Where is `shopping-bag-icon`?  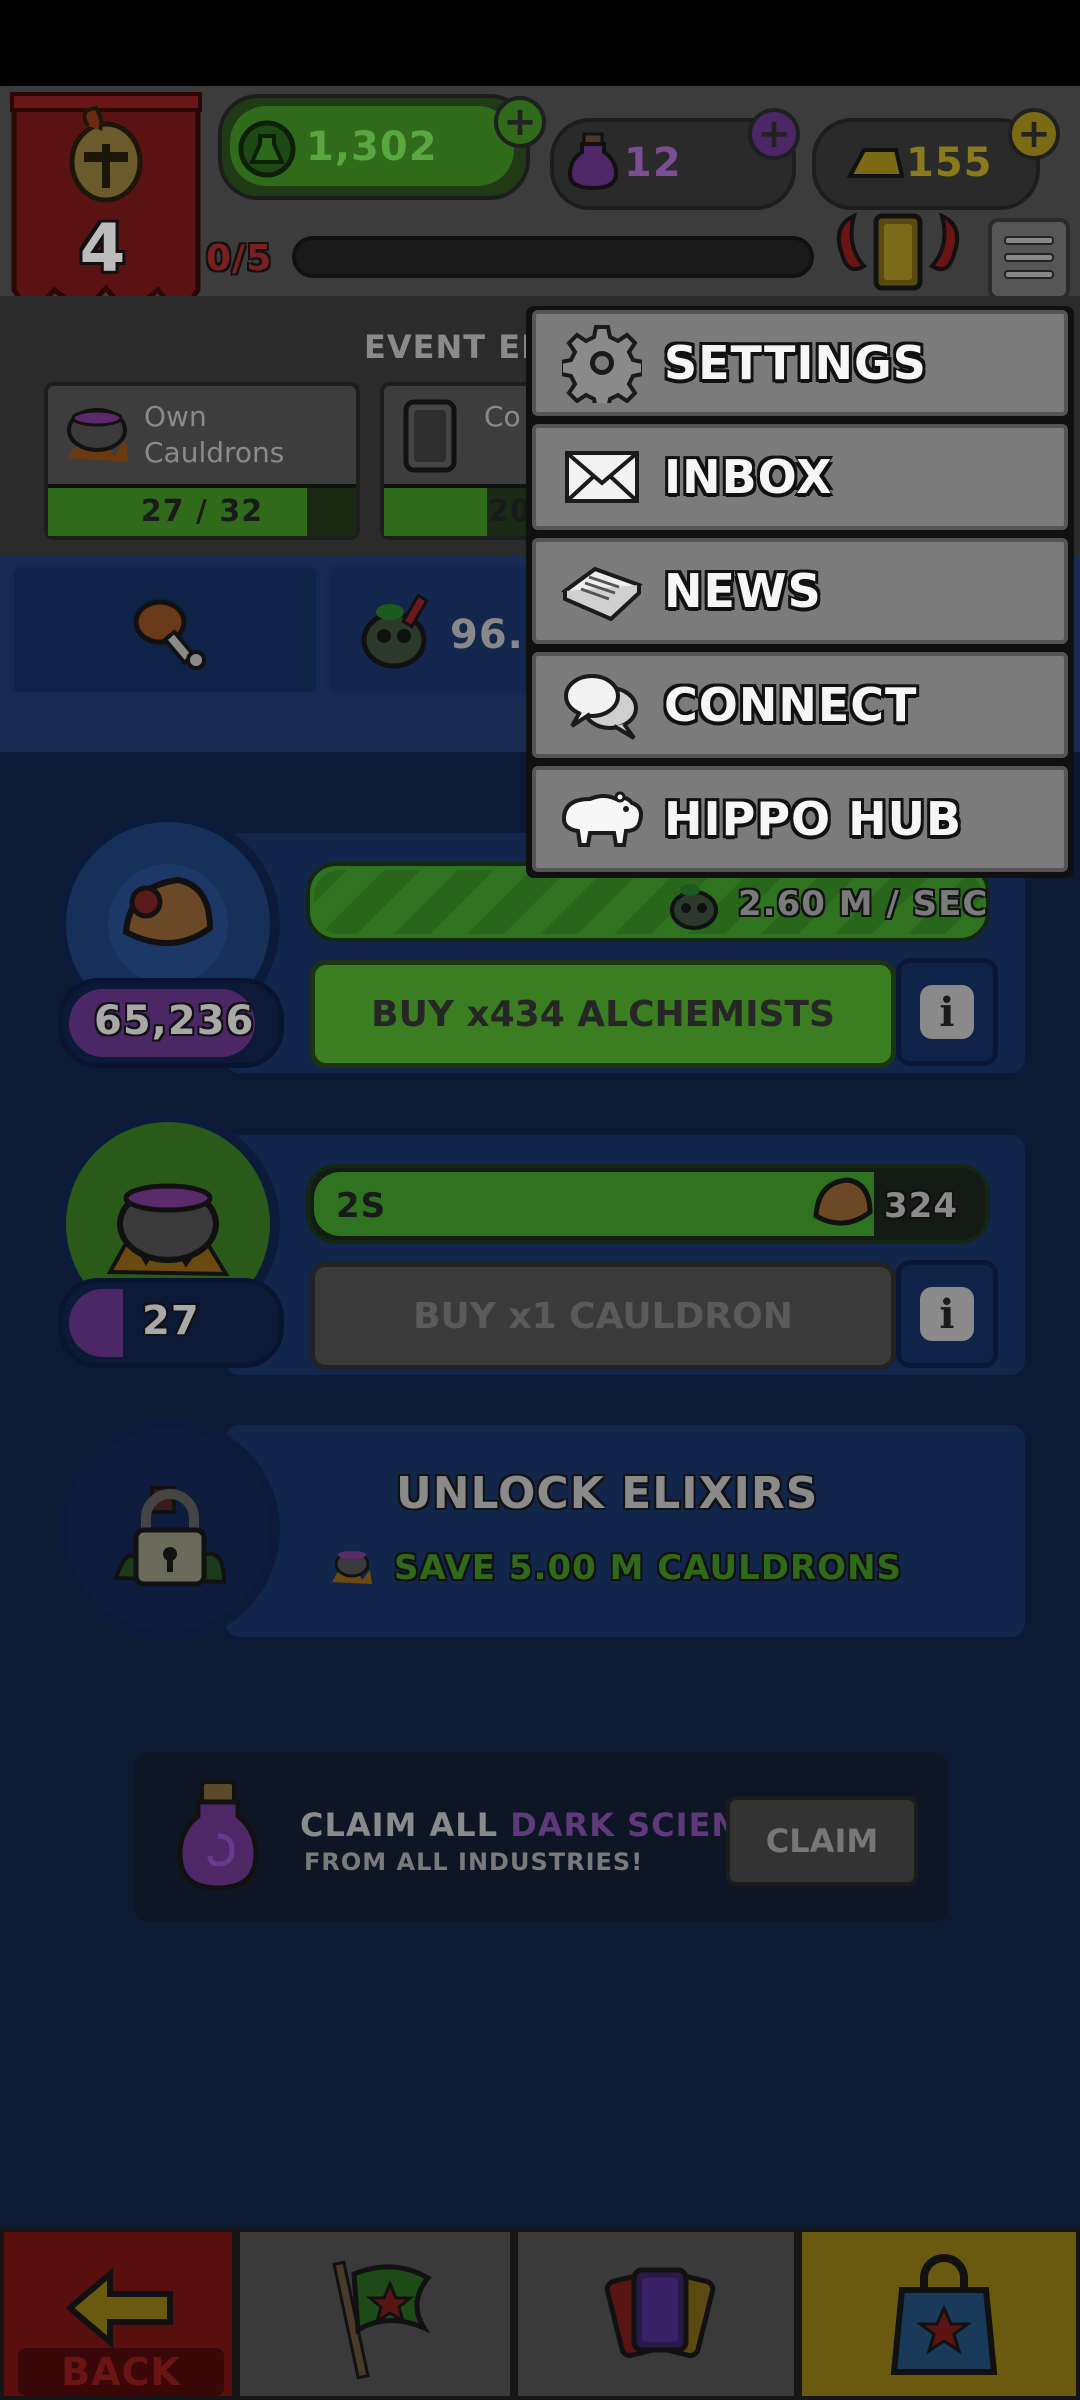
shopping-bag-icon is located at coordinates (944, 2314).